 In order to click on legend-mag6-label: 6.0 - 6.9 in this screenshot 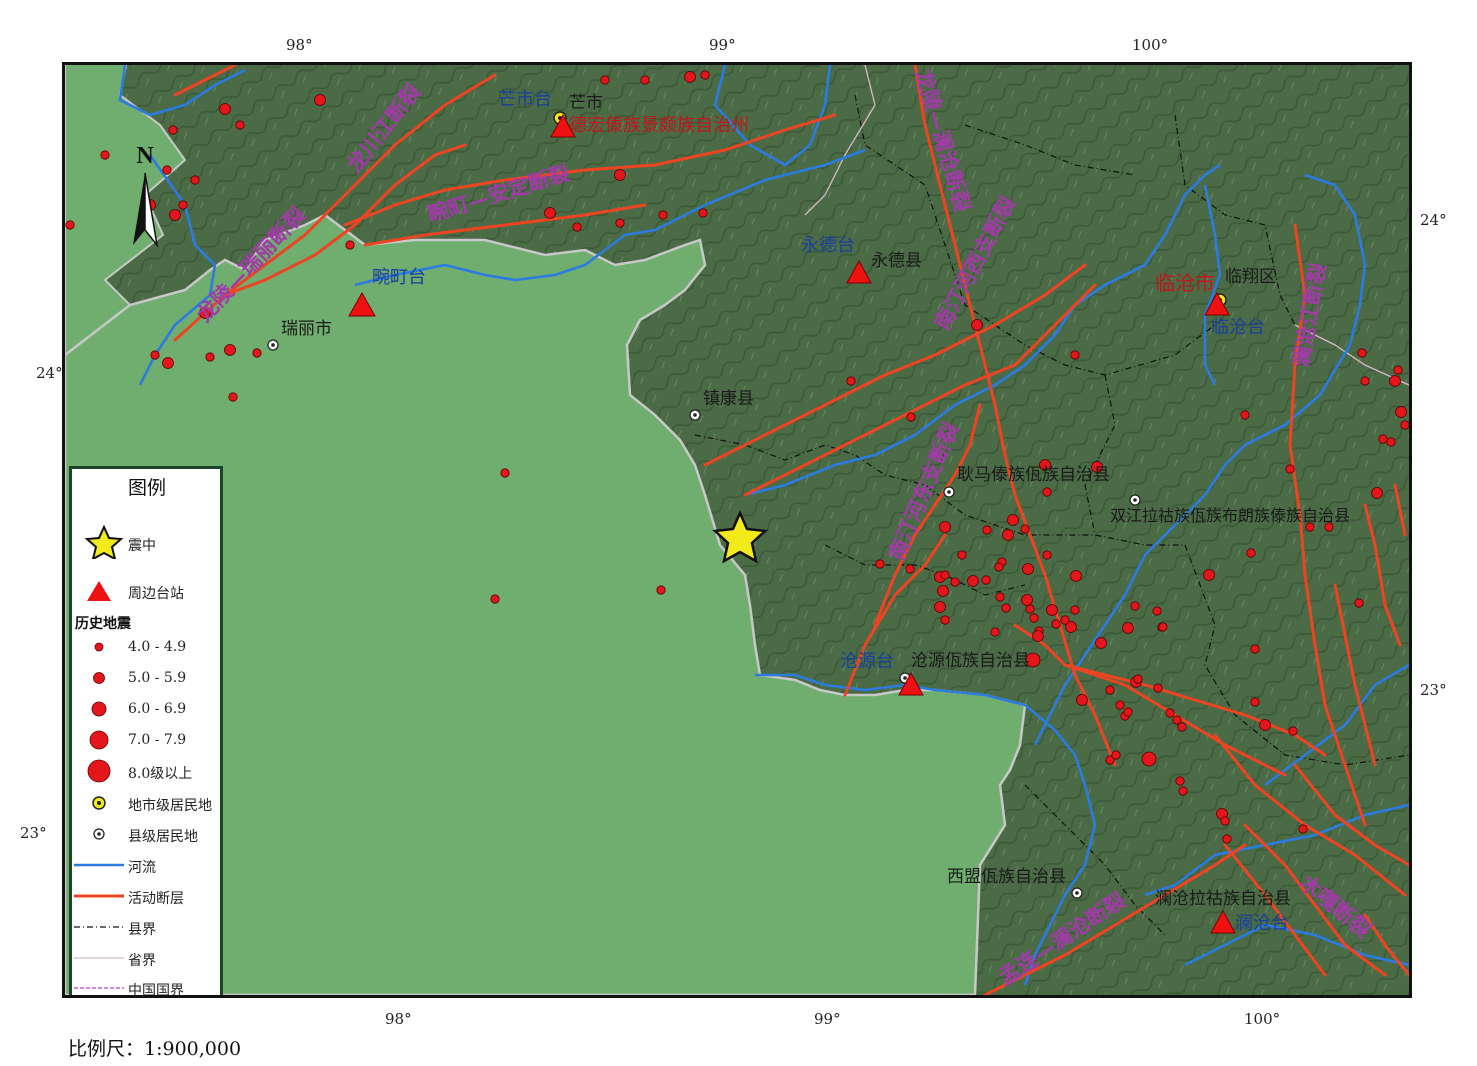, I will do `click(157, 709)`.